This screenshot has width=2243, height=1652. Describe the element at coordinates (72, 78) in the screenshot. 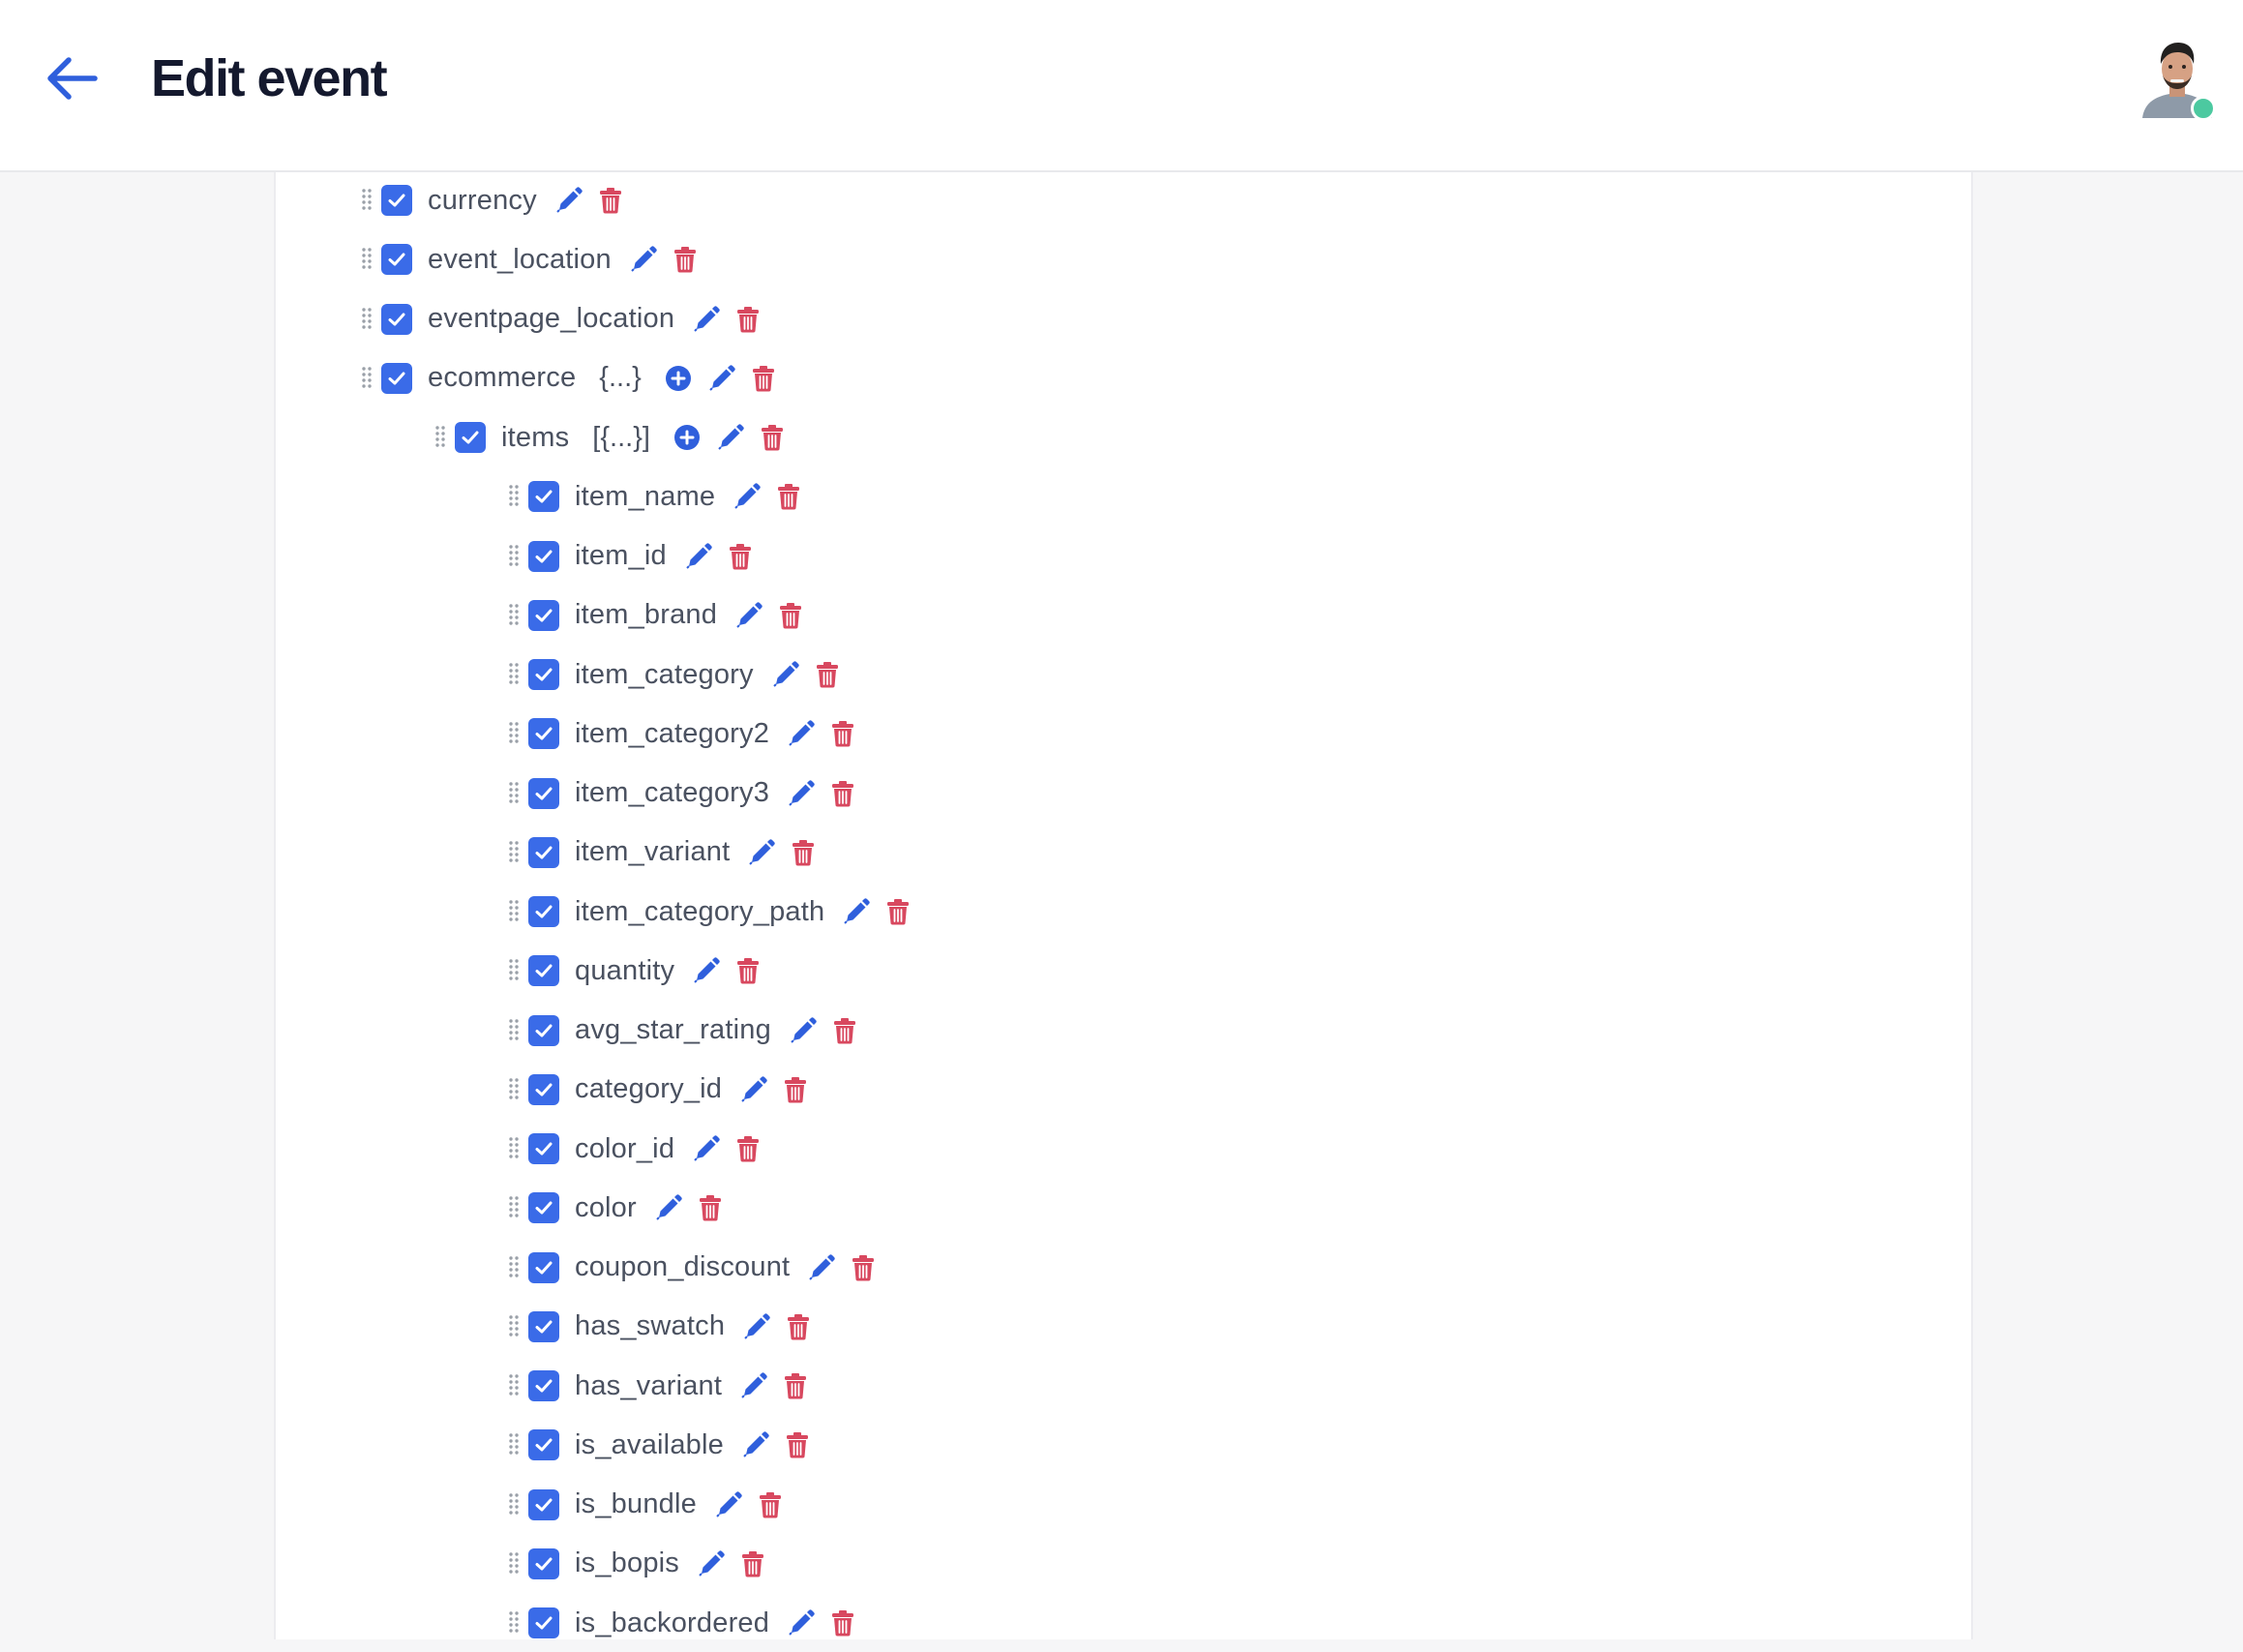

I see `back-button` at that location.